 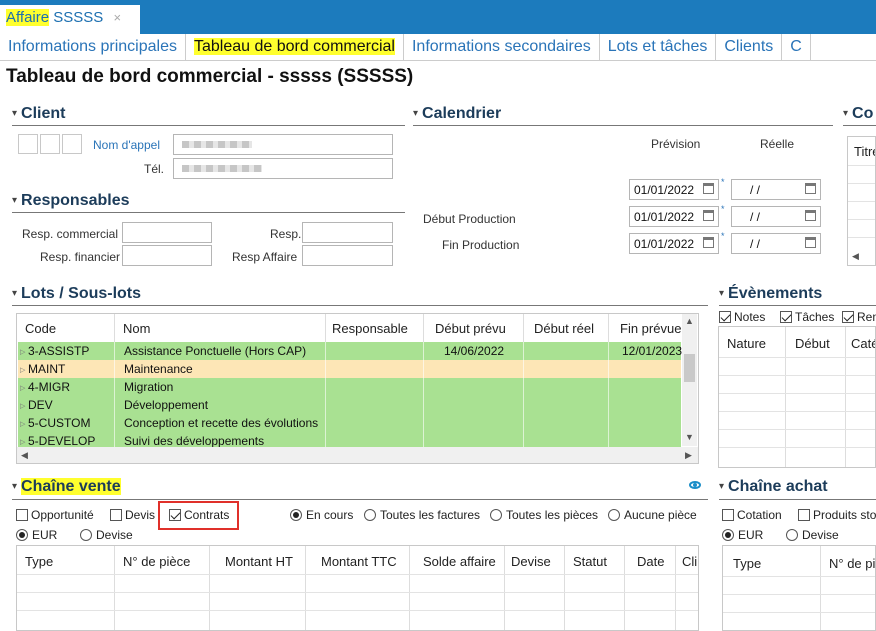 What do you see at coordinates (776, 216) in the screenshot?
I see `date-reelle-2: / /` at bounding box center [776, 216].